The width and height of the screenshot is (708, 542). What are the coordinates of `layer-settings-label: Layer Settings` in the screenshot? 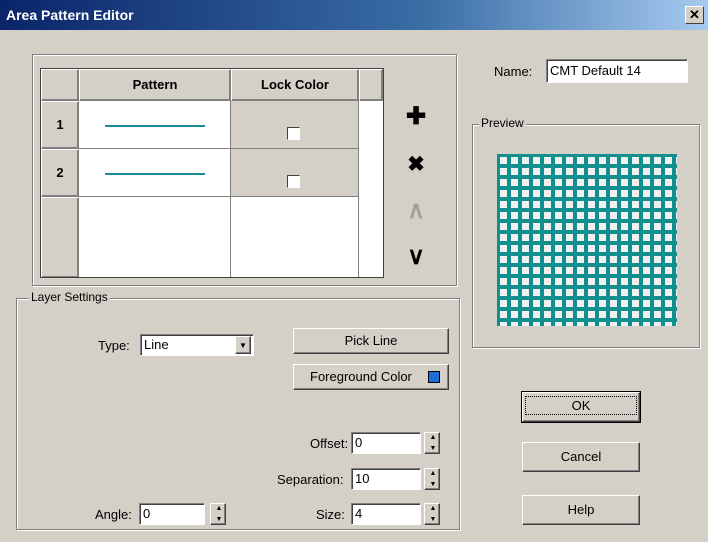 It's located at (69, 297).